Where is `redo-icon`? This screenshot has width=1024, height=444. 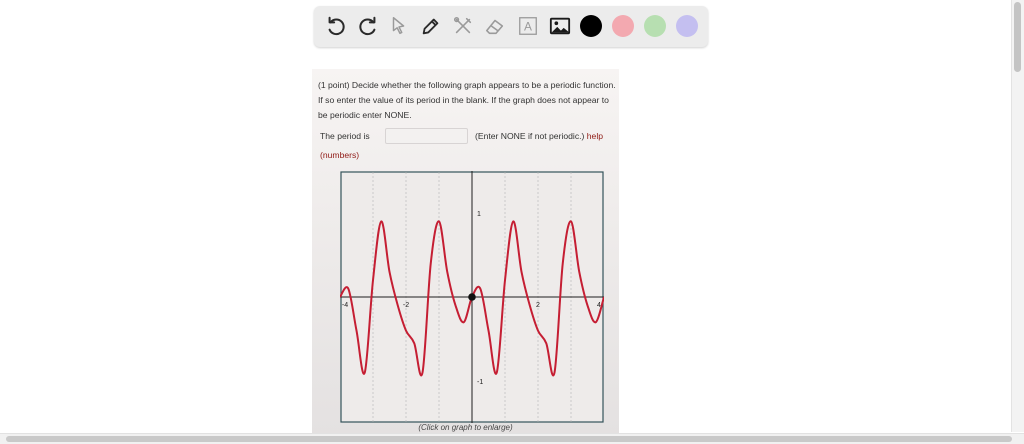
redo-icon is located at coordinates (367, 26).